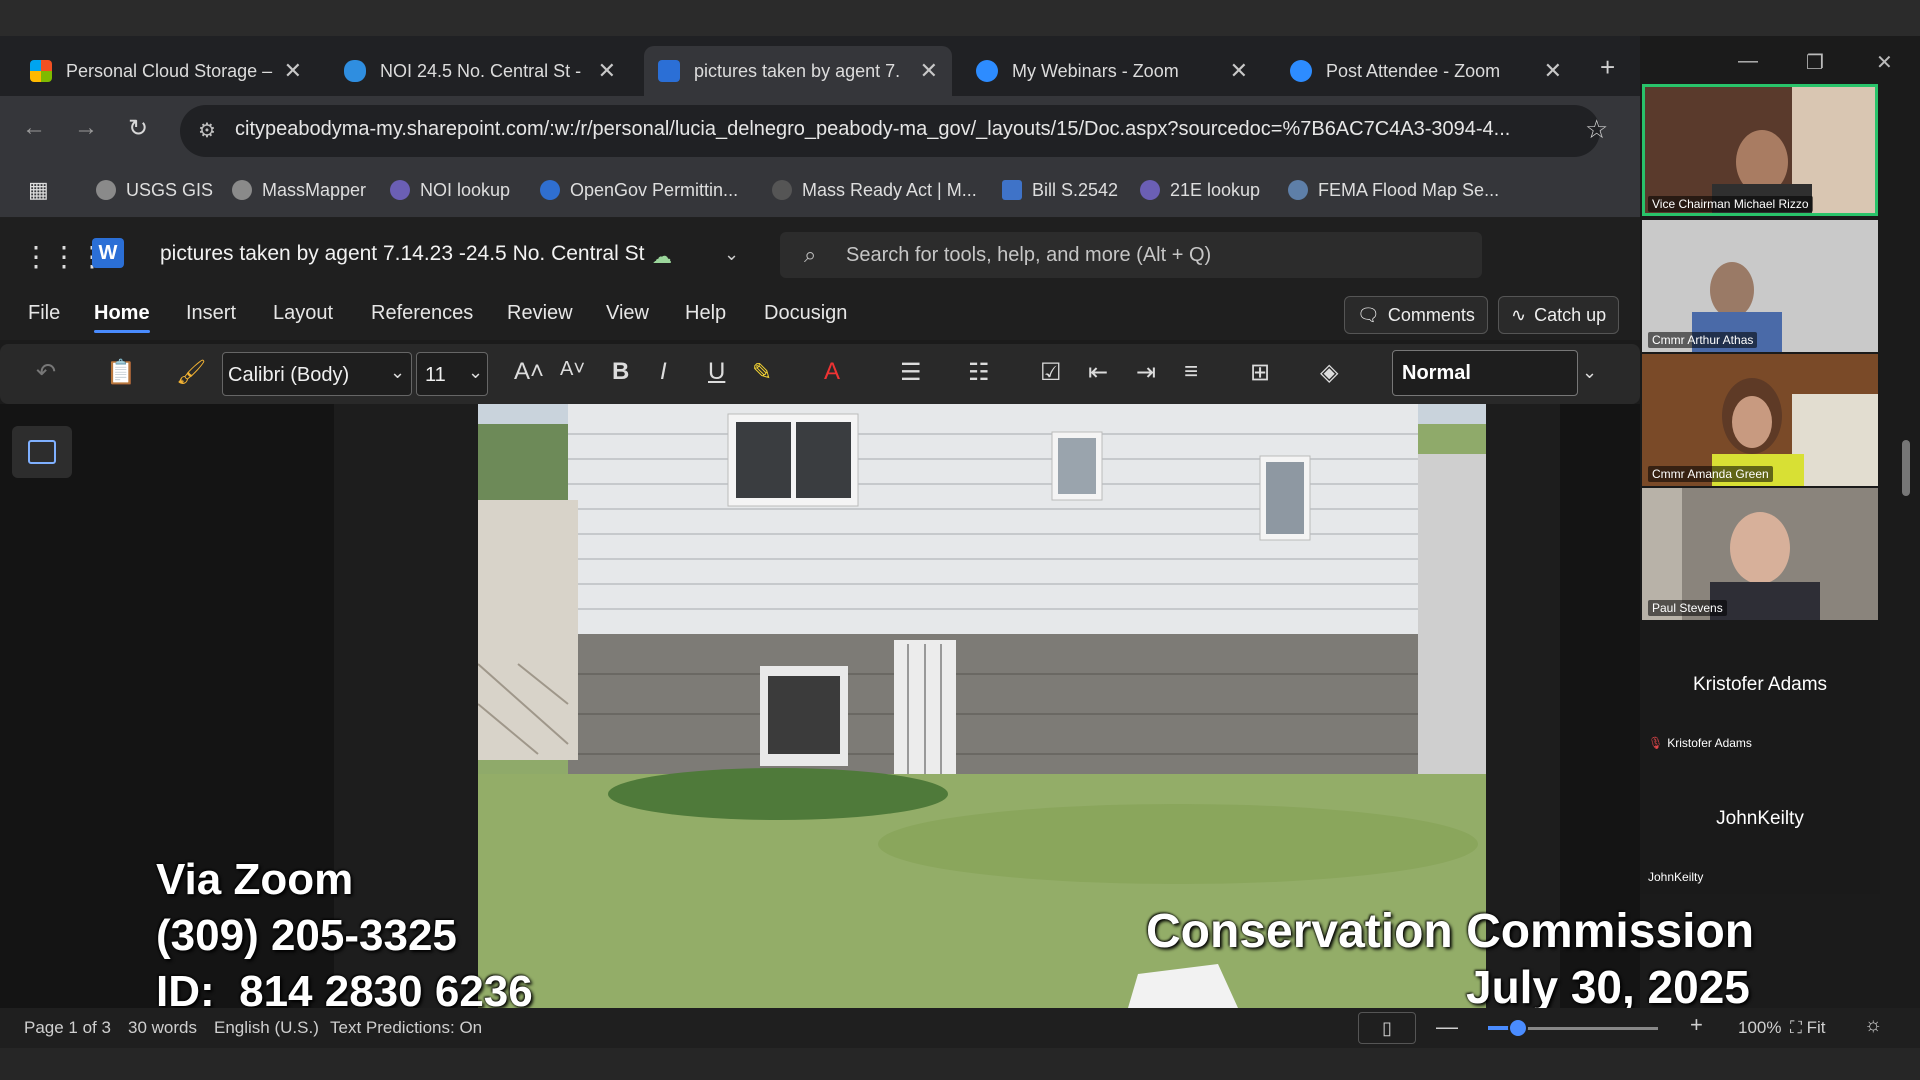 Image resolution: width=1920 pixels, height=1080 pixels. I want to click on bookmark-noi-lookup: NOI lookup, so click(450, 190).